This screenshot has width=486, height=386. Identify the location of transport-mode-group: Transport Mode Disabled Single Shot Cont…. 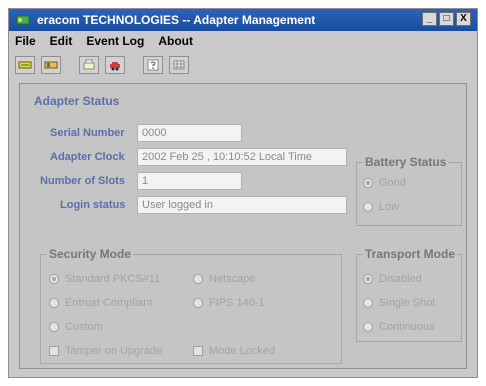
(409, 294).